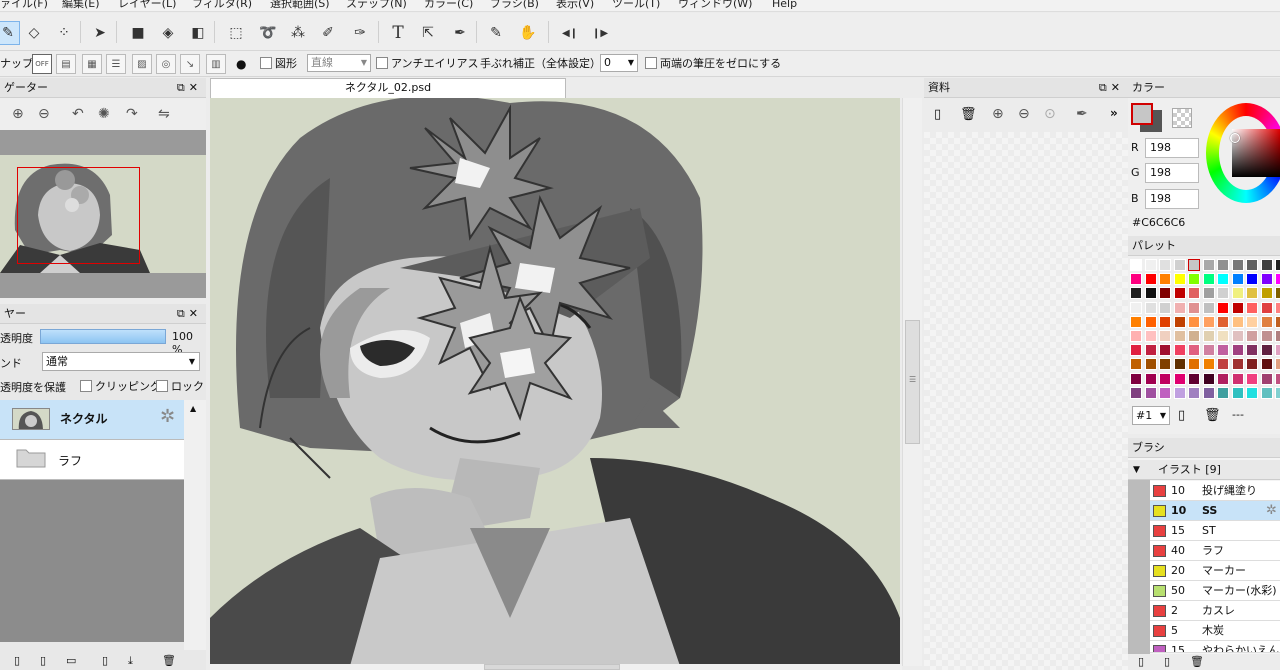 The width and height of the screenshot is (1280, 670). Describe the element at coordinates (1050, 114) in the screenshot. I see `zoom-reset-icon: ⊙` at that location.